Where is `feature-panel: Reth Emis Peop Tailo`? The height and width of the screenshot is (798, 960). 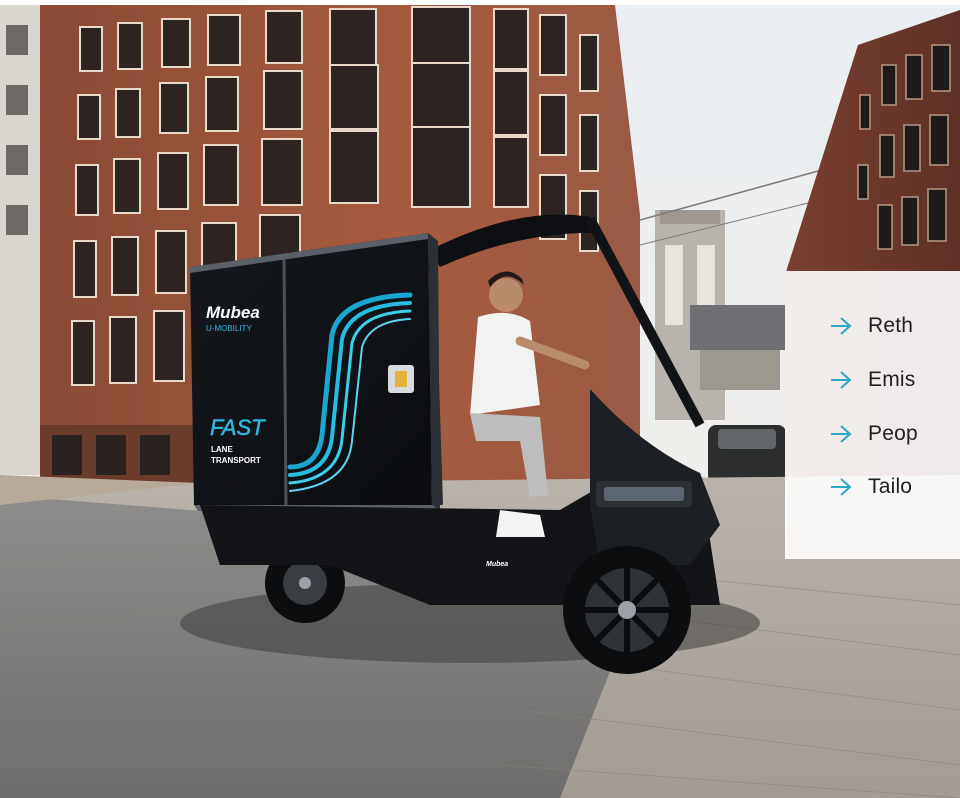
feature-panel: Reth Emis Peop Tailo is located at coordinates (872, 415).